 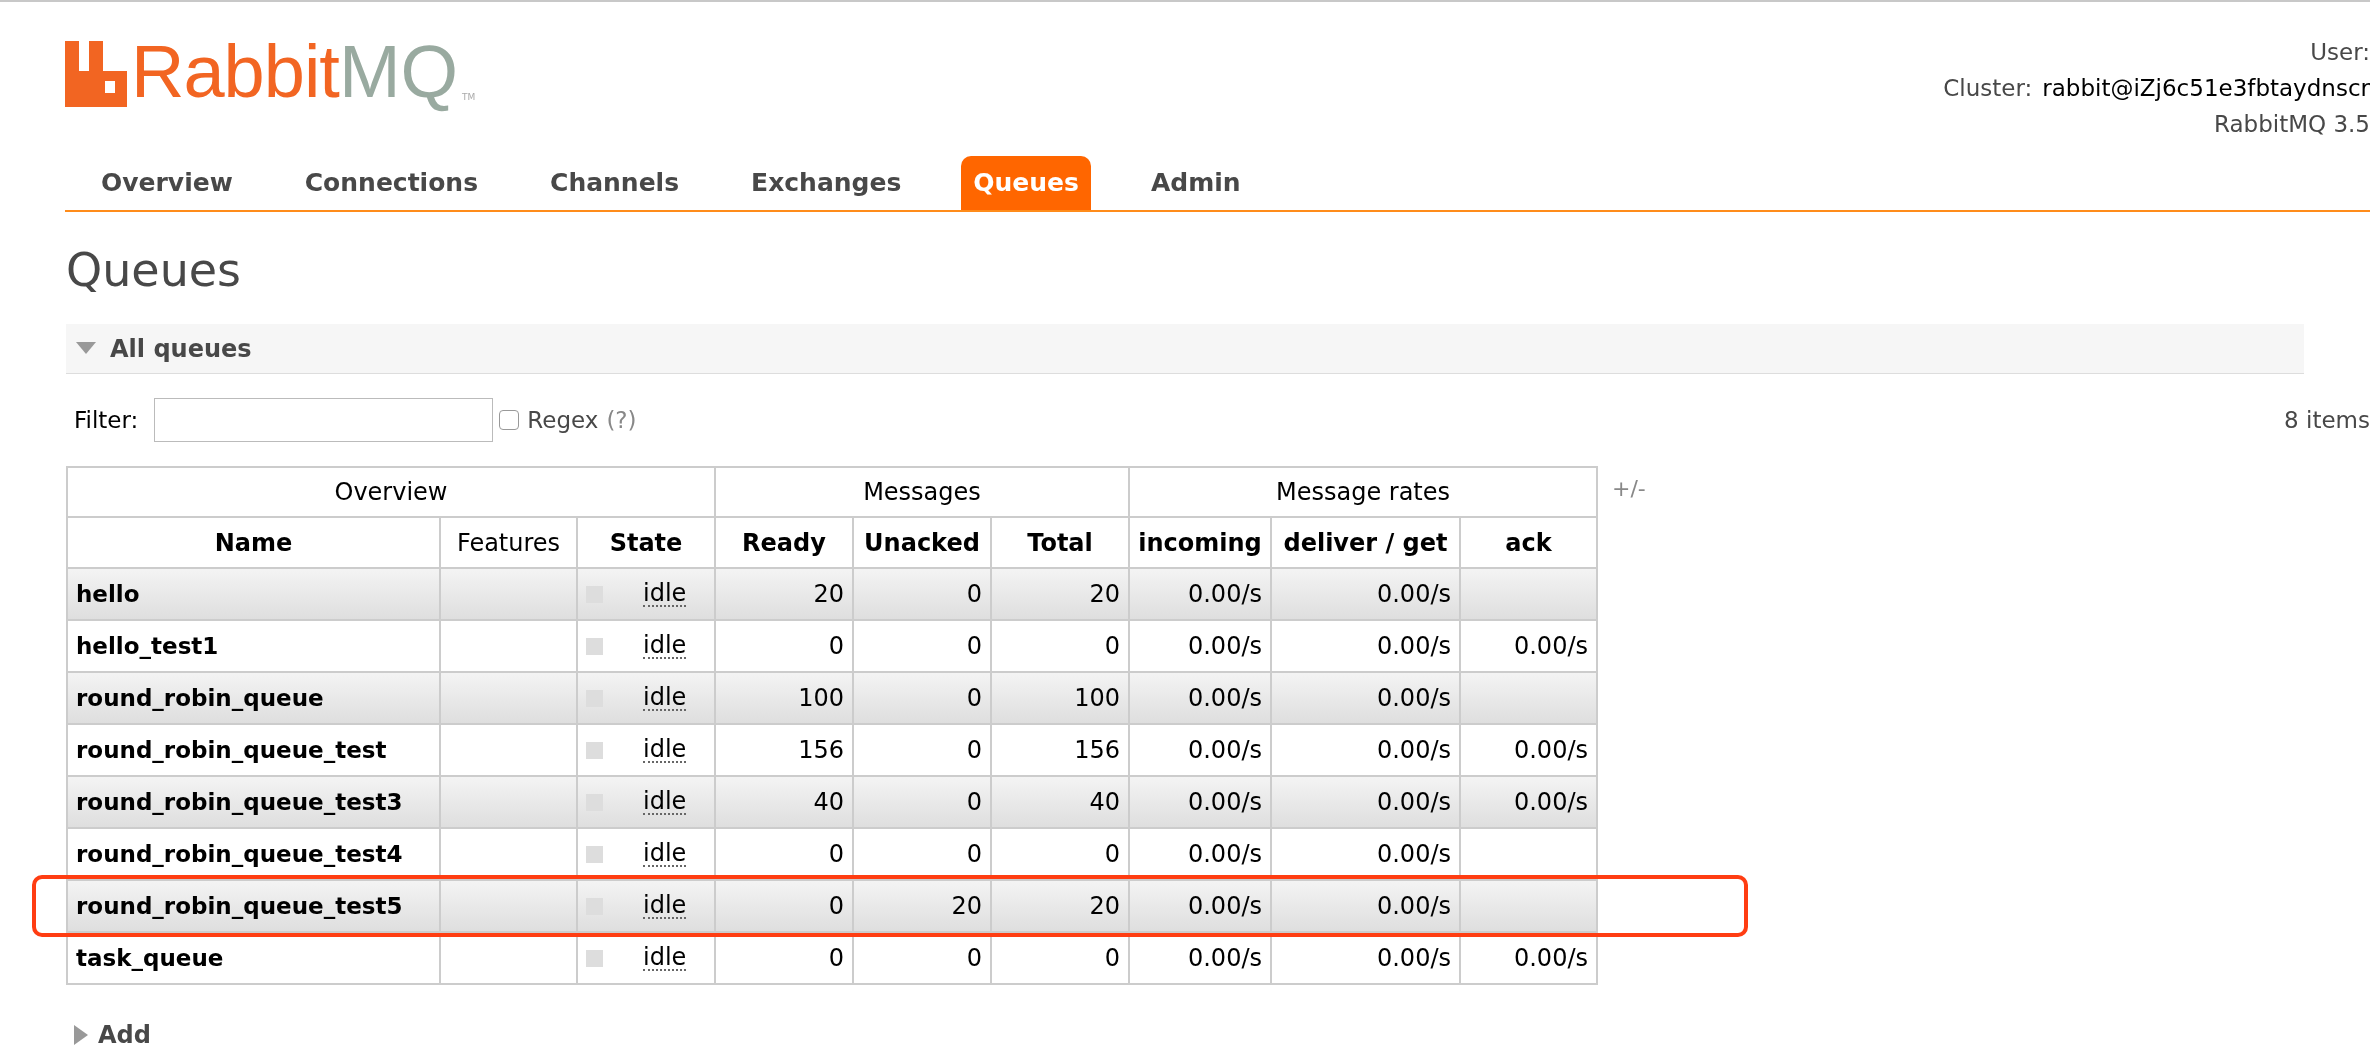 What do you see at coordinates (124, 1035) in the screenshot?
I see `section-title: Add` at bounding box center [124, 1035].